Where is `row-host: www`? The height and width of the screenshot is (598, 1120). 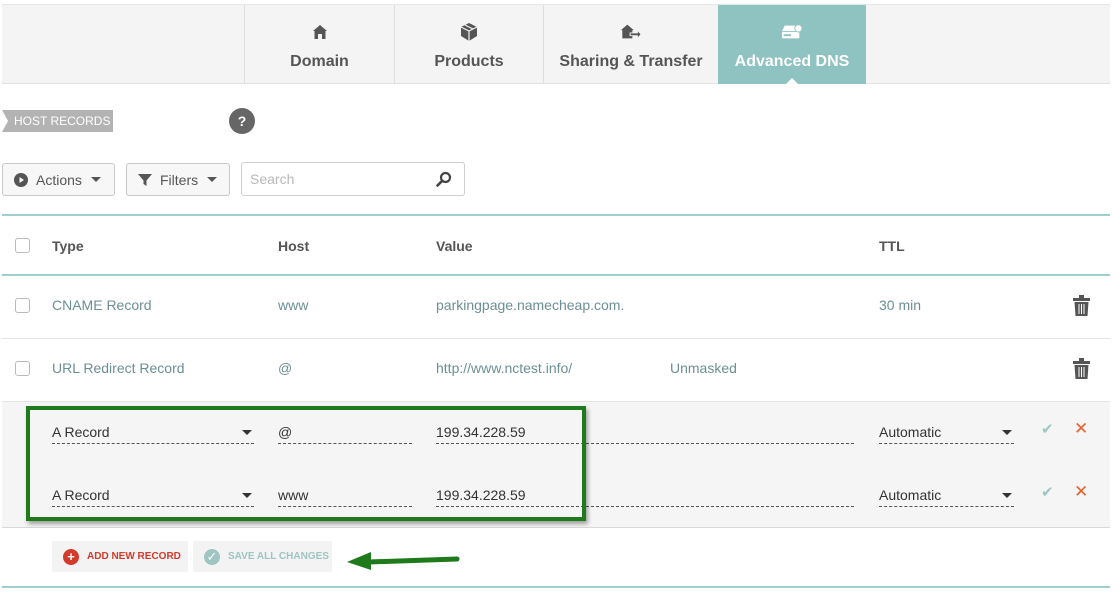
row-host: www is located at coordinates (293, 305).